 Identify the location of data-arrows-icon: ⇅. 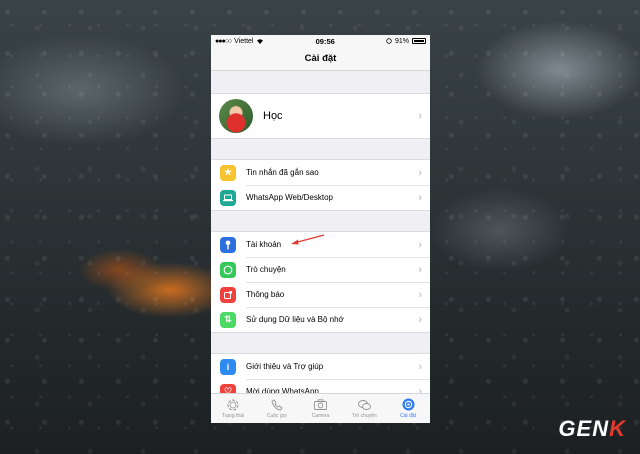
(228, 319).